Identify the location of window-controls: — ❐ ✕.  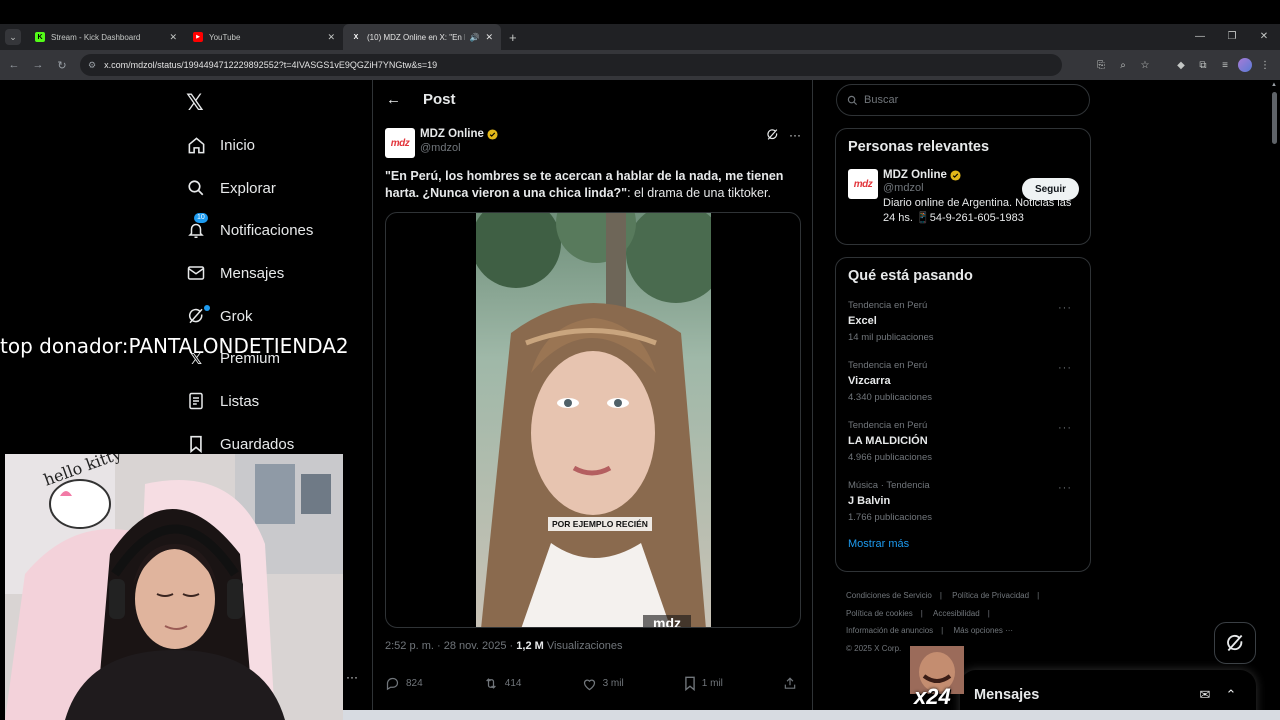
(1232, 37).